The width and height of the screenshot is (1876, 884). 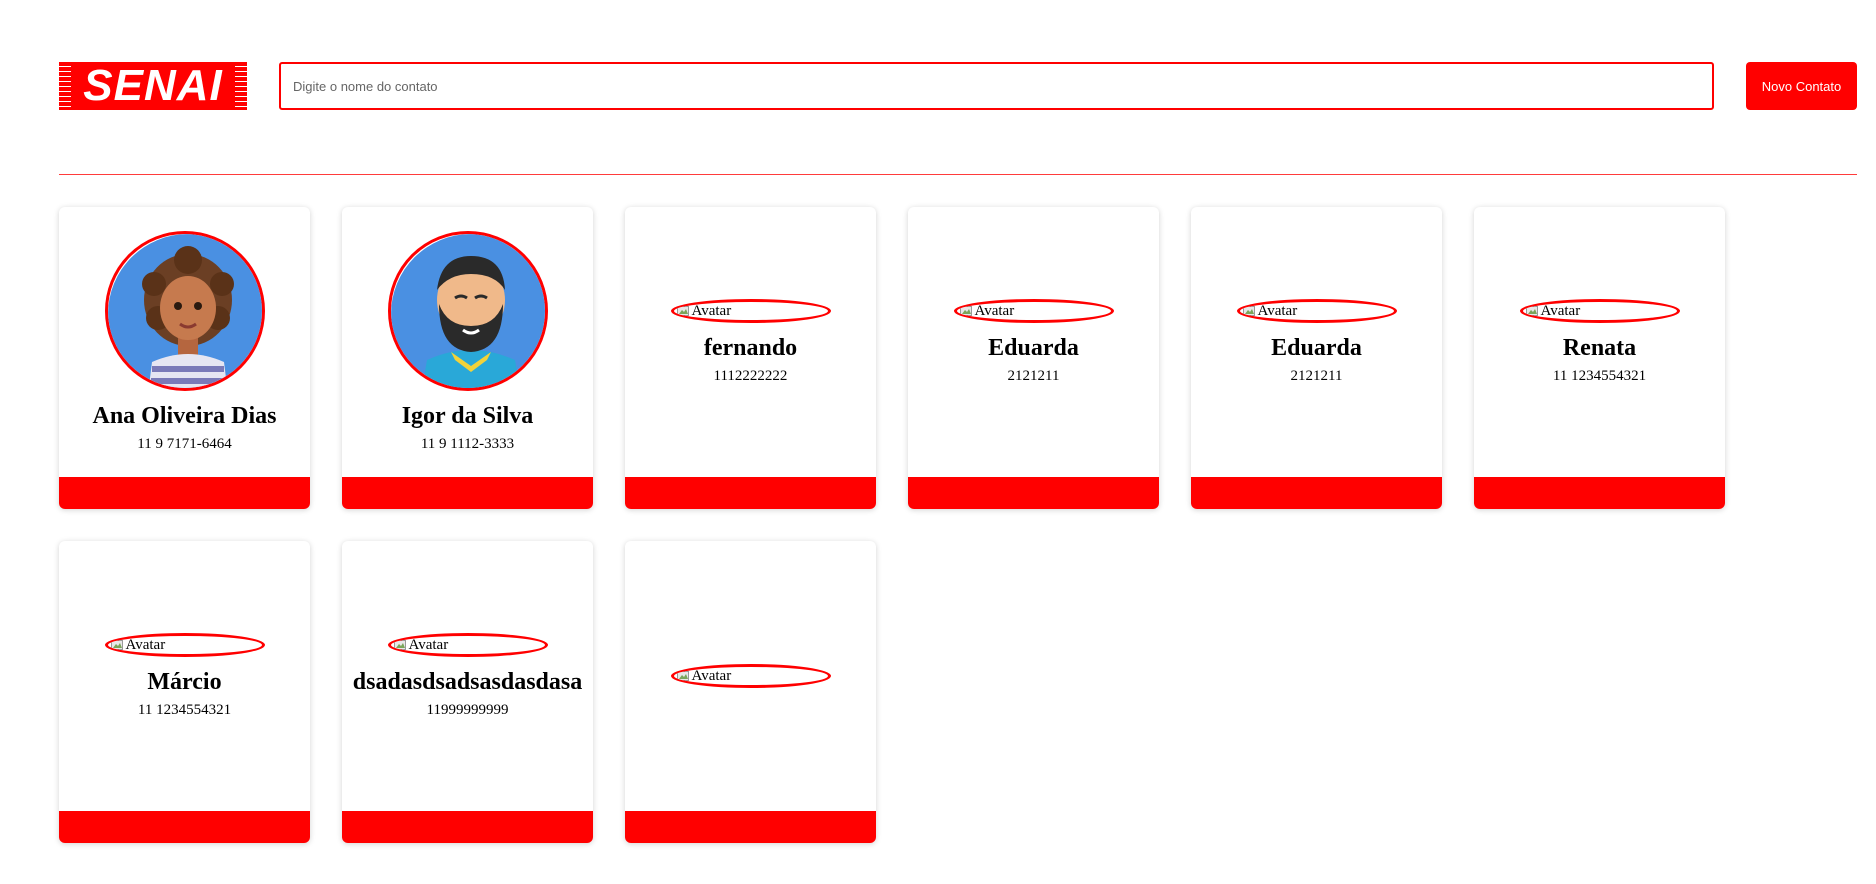 I want to click on logo-wordmark: SENAI, so click(x=153, y=86).